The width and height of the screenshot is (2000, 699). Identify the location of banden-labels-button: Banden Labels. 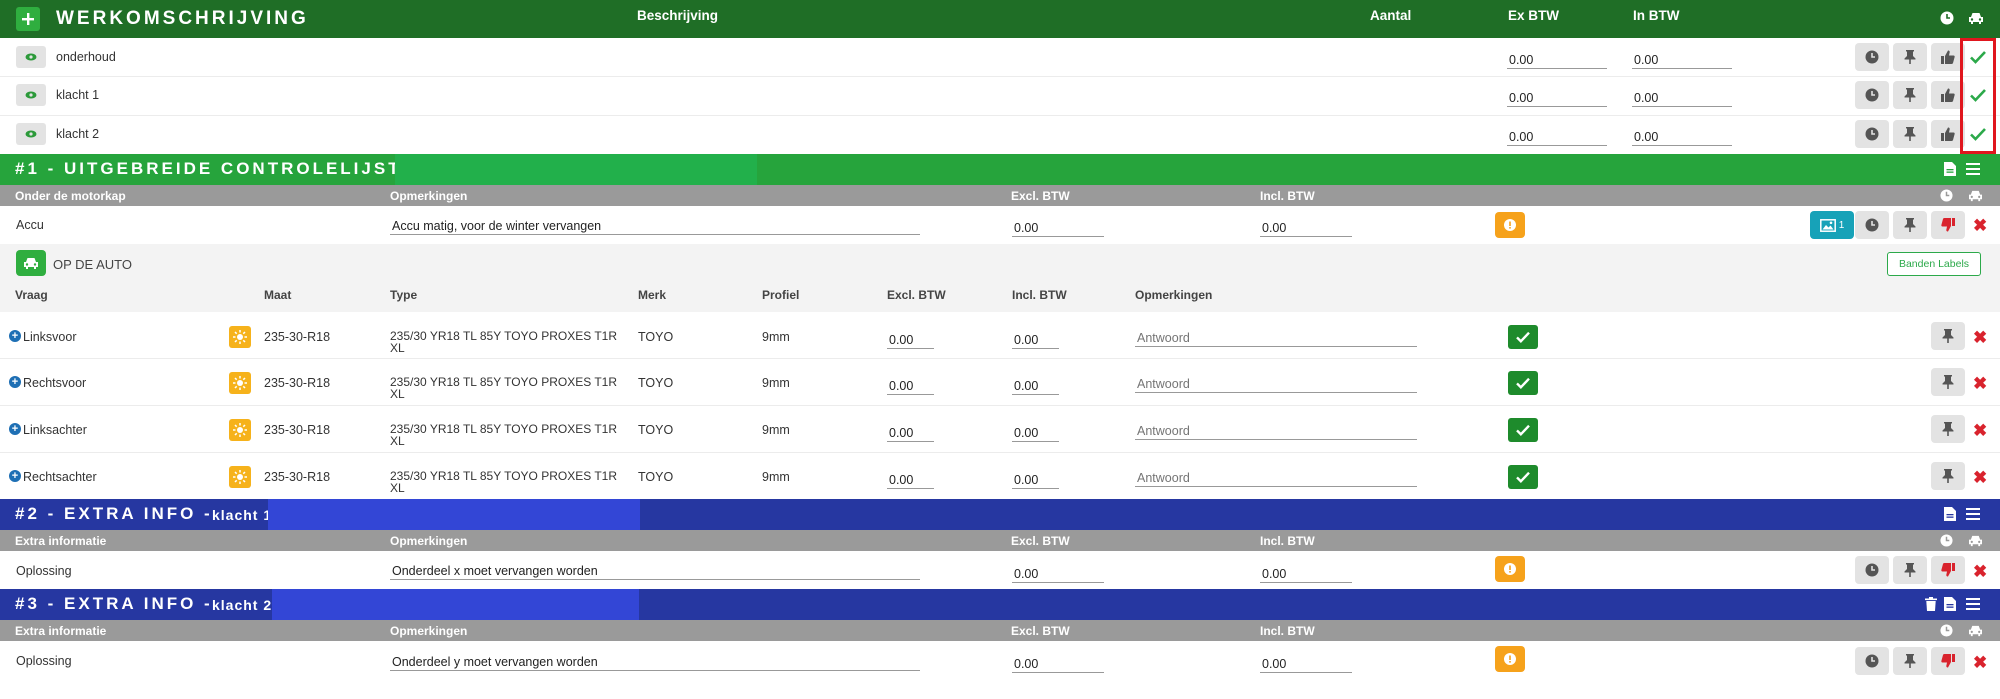
(1934, 264).